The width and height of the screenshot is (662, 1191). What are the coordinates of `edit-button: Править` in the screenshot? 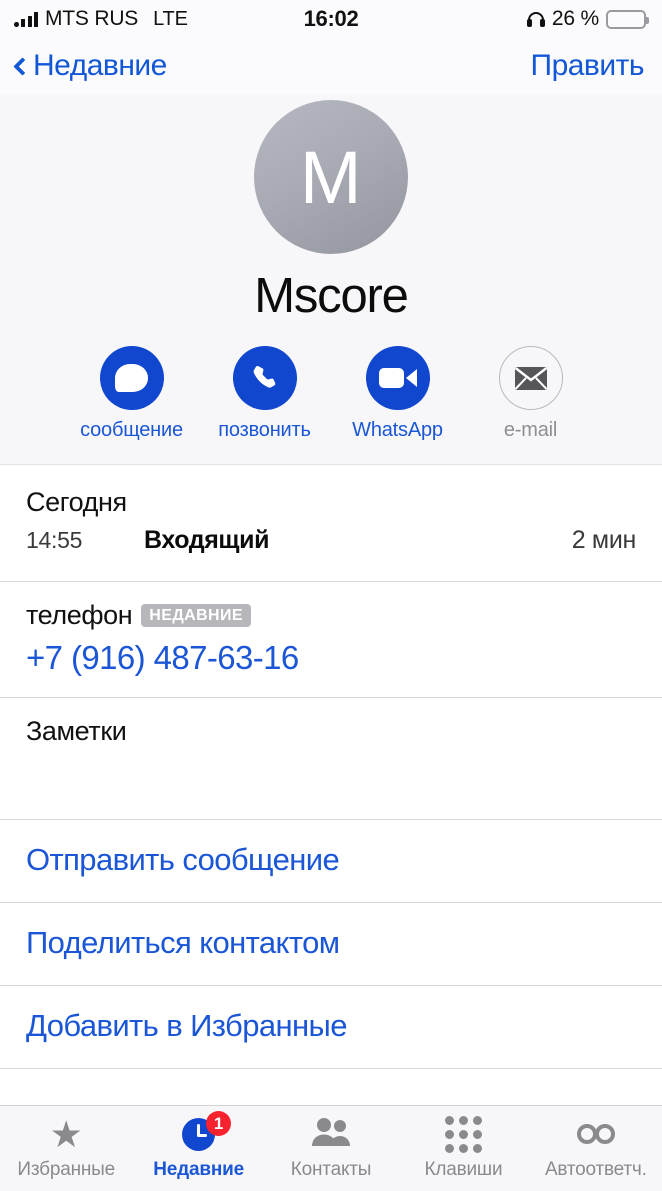 It's located at (588, 66).